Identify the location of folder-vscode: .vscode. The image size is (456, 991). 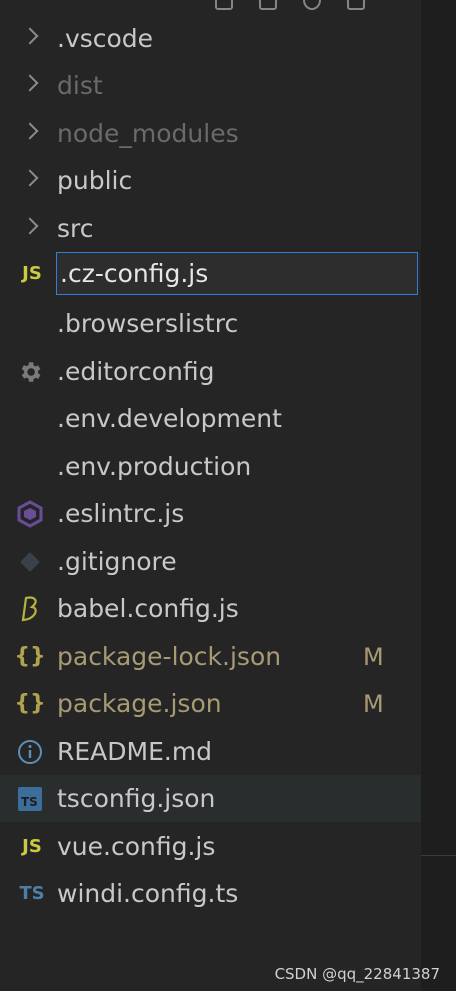
(210, 38).